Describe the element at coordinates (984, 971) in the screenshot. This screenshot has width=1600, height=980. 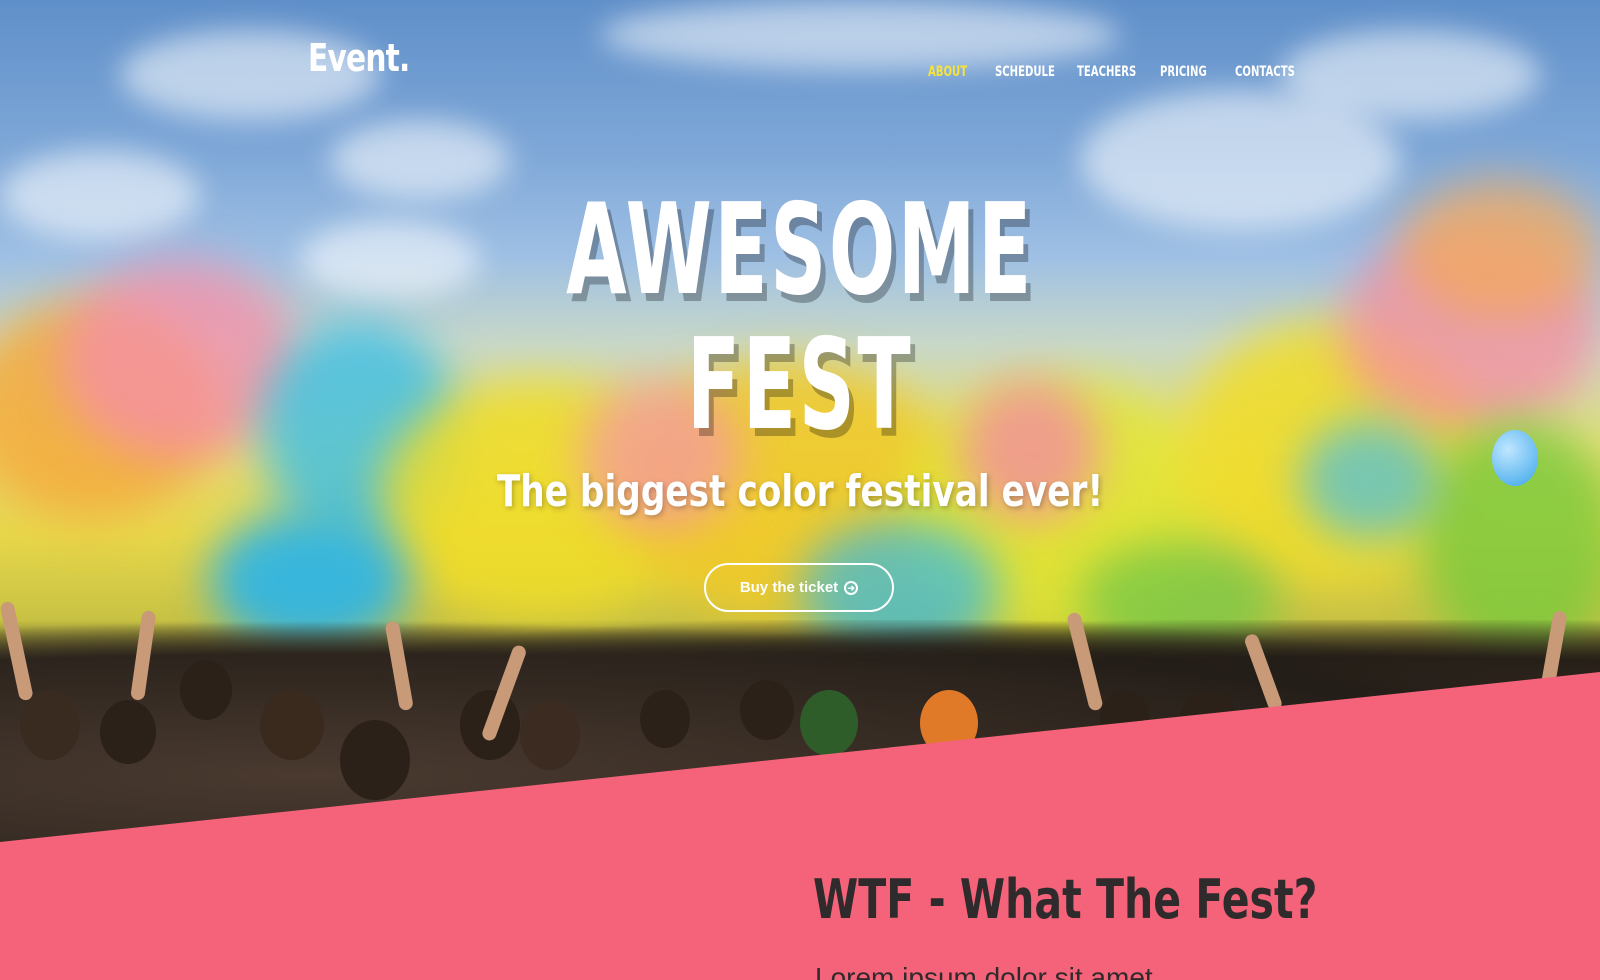
I see `about-section-text: Lorem ipsum dolor sit amet` at that location.